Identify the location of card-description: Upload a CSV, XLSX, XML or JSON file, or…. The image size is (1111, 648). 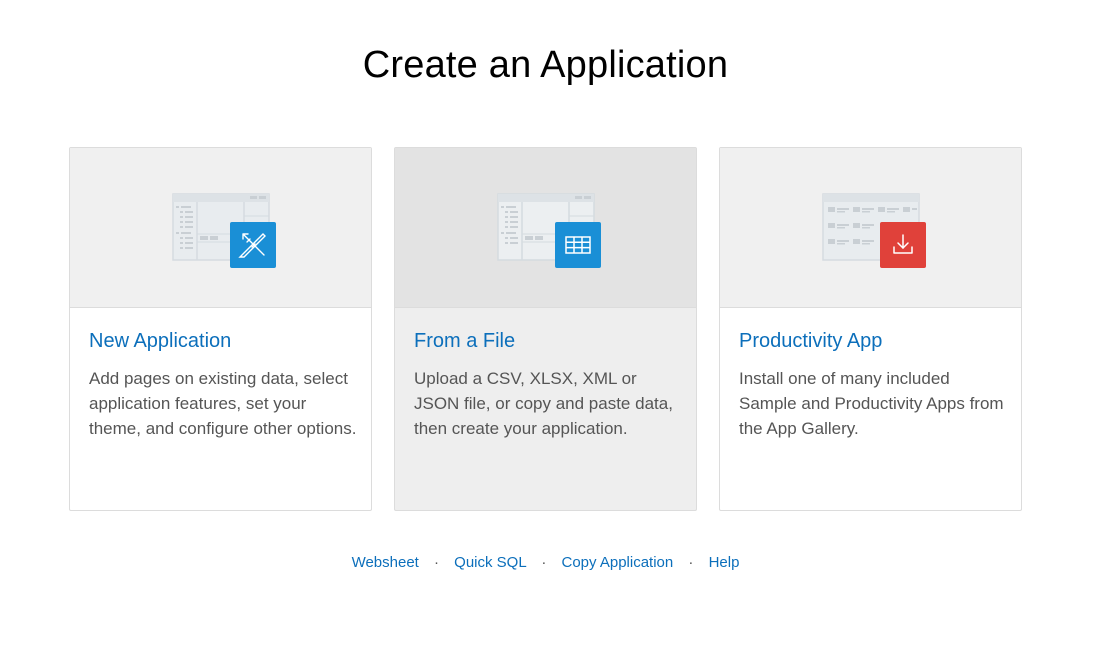
(543, 403).